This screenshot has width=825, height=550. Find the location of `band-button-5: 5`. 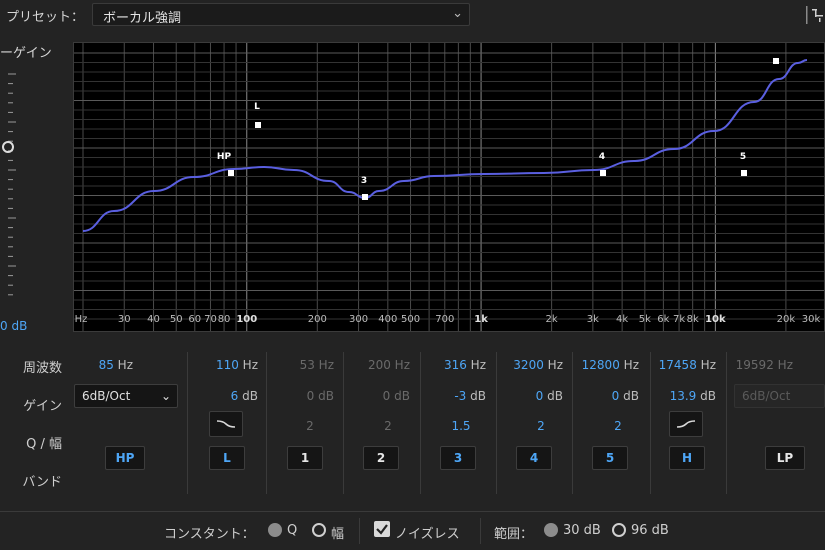

band-button-5: 5 is located at coordinates (610, 458).